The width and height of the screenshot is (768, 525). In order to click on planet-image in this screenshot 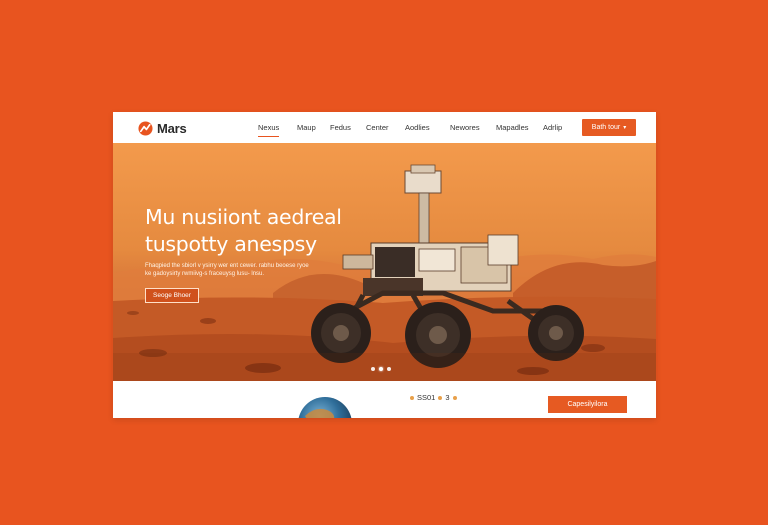, I will do `click(325, 407)`.